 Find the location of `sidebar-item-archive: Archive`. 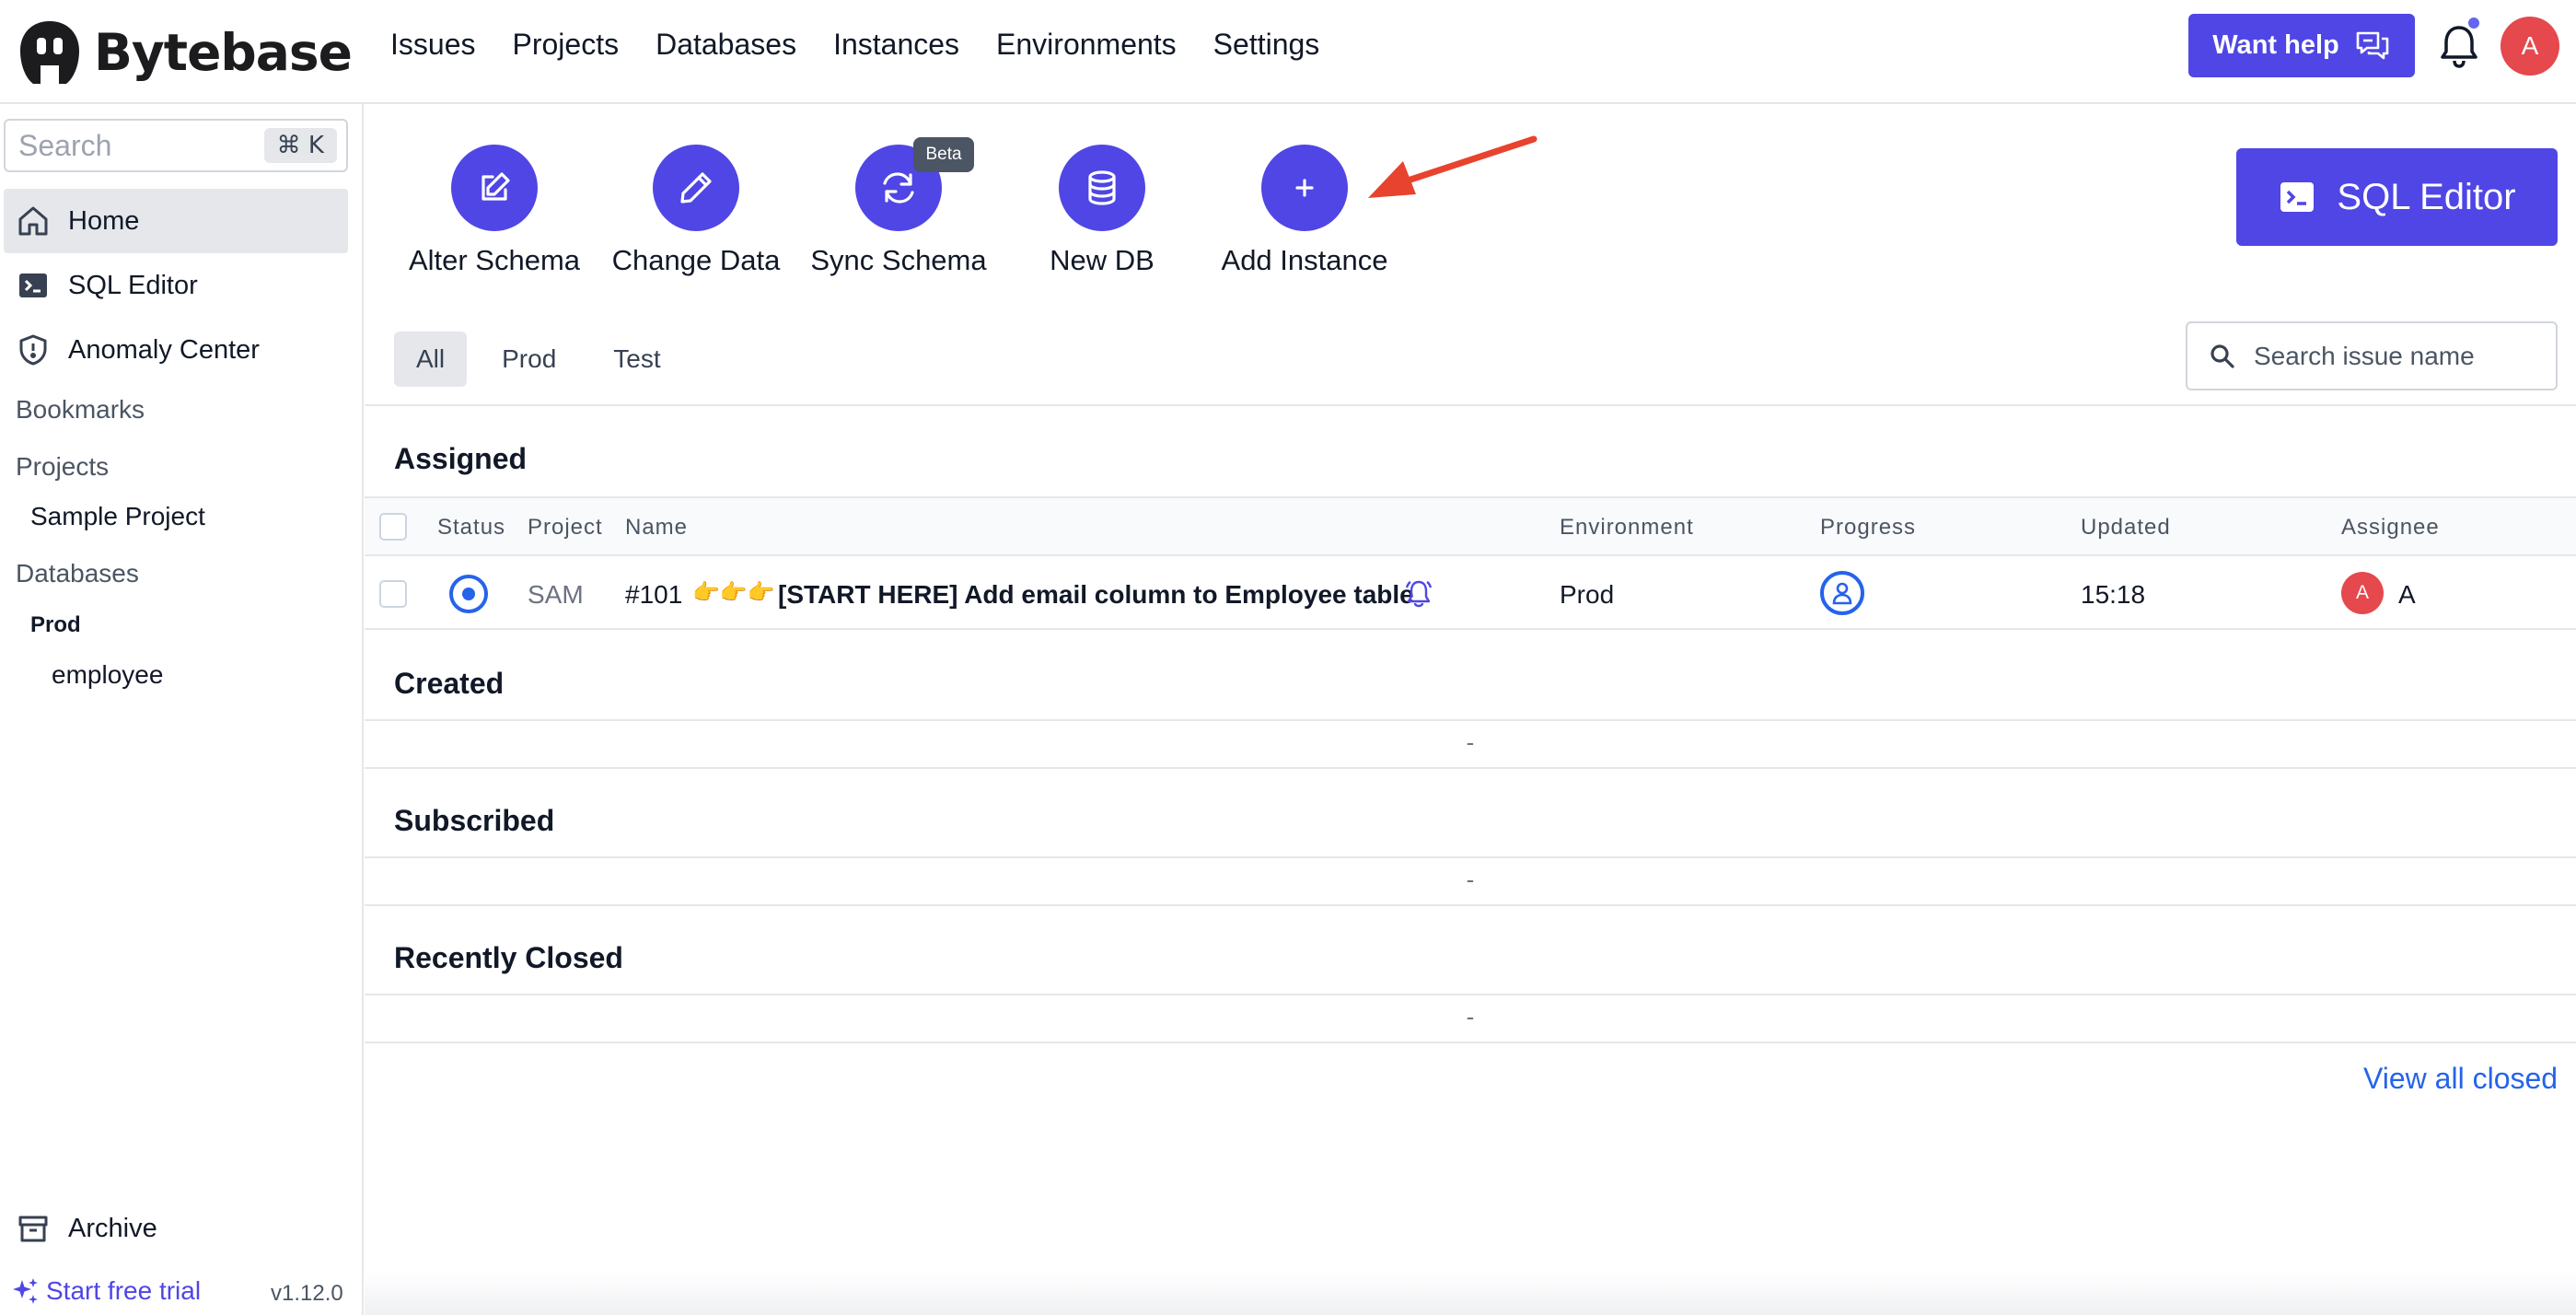

sidebar-item-archive: Archive is located at coordinates (176, 1228).